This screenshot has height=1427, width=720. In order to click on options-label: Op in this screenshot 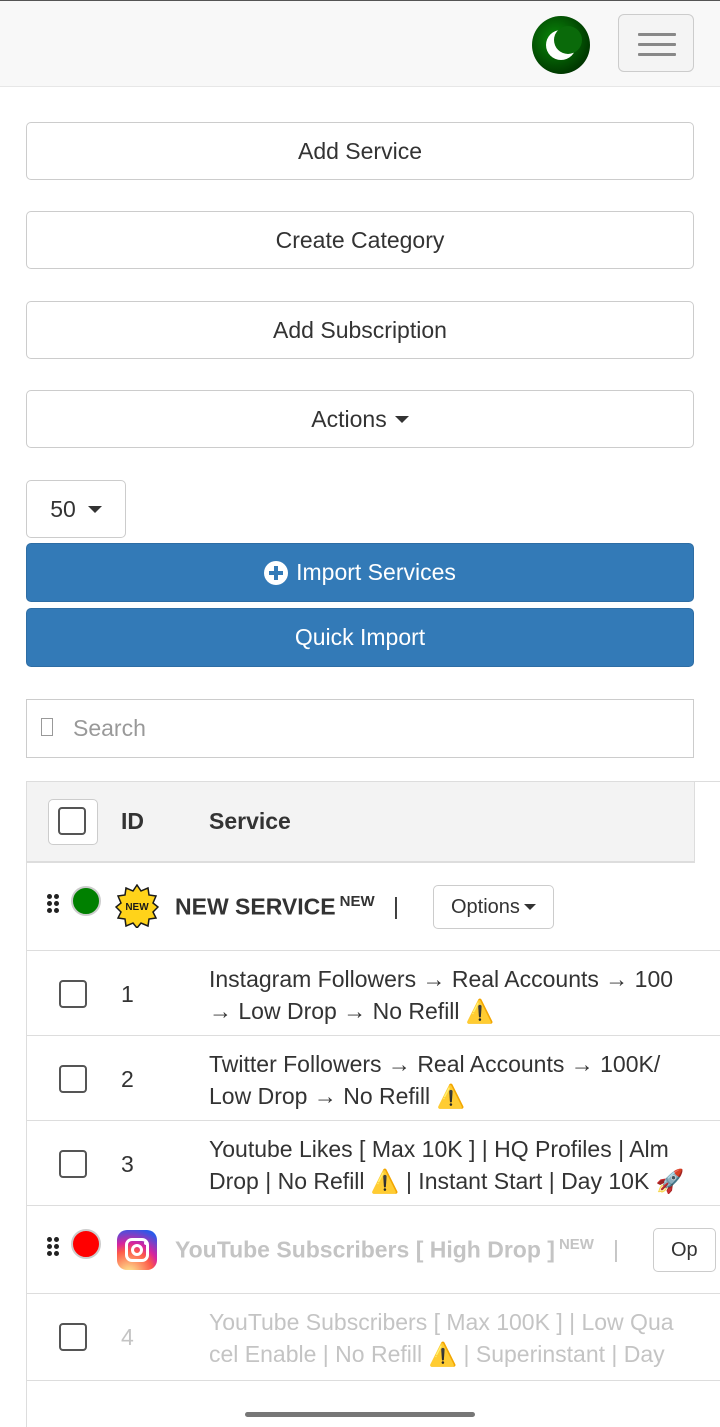, I will do `click(684, 1249)`.